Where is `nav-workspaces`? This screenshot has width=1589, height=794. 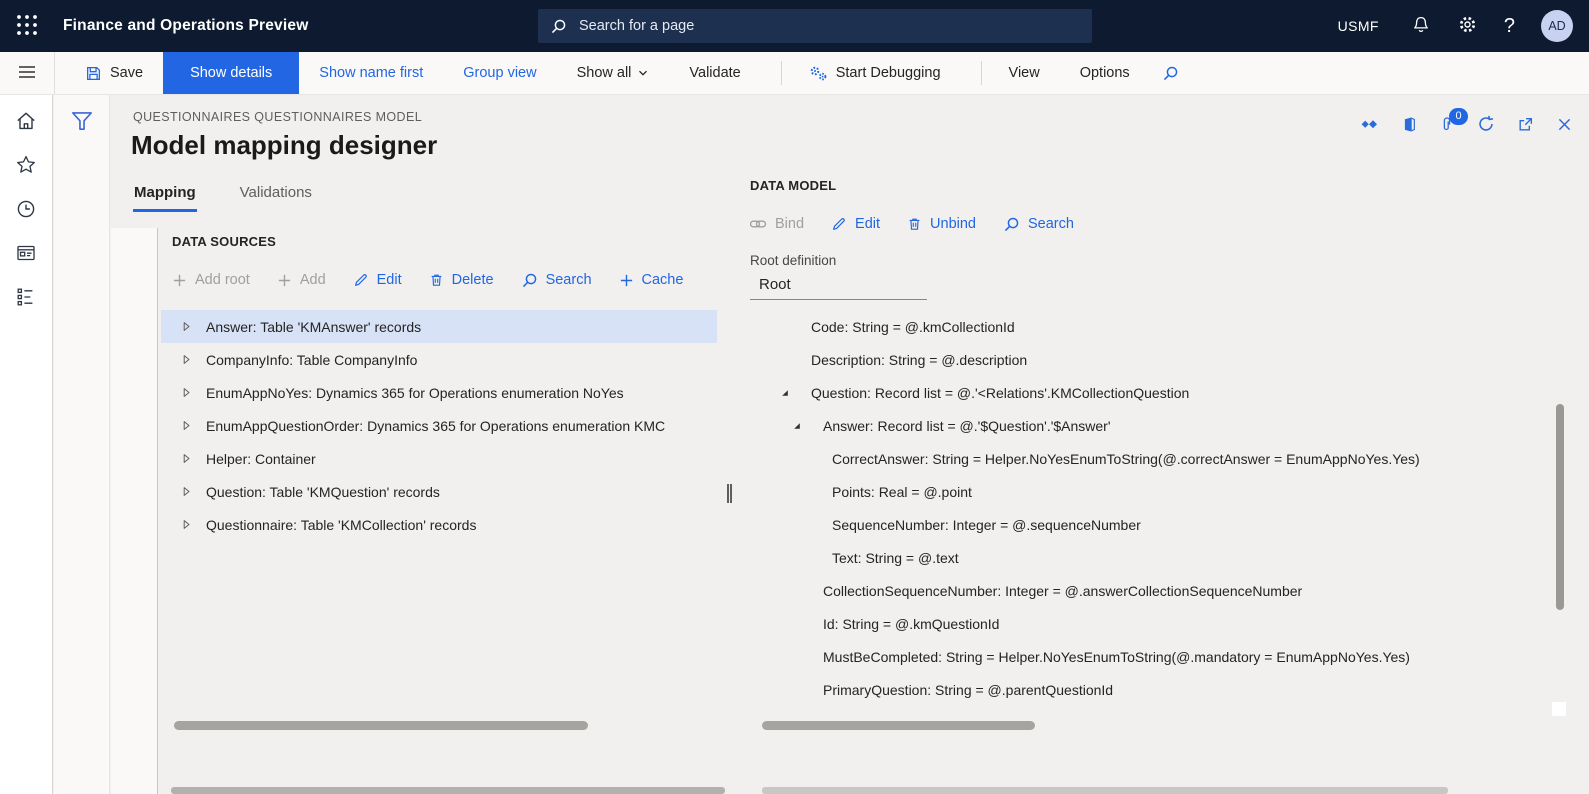
nav-workspaces is located at coordinates (26, 254).